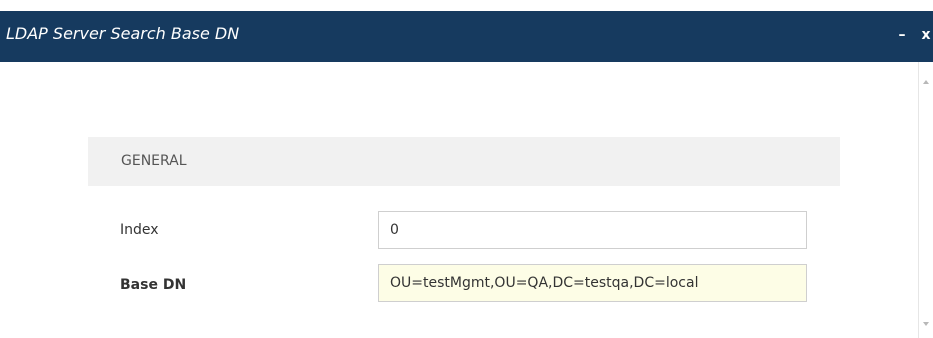  I want to click on index-label: Index, so click(139, 230).